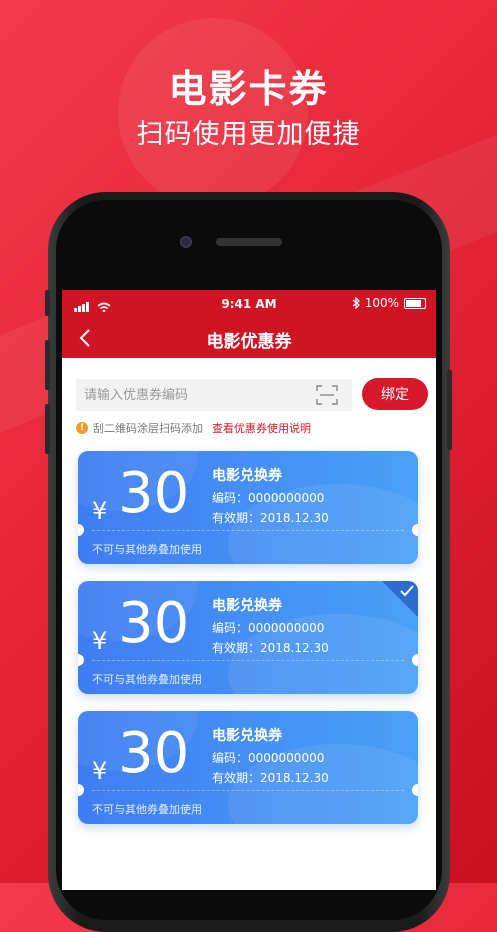  I want to click on nav-bar: 电影优惠券, so click(249, 338).